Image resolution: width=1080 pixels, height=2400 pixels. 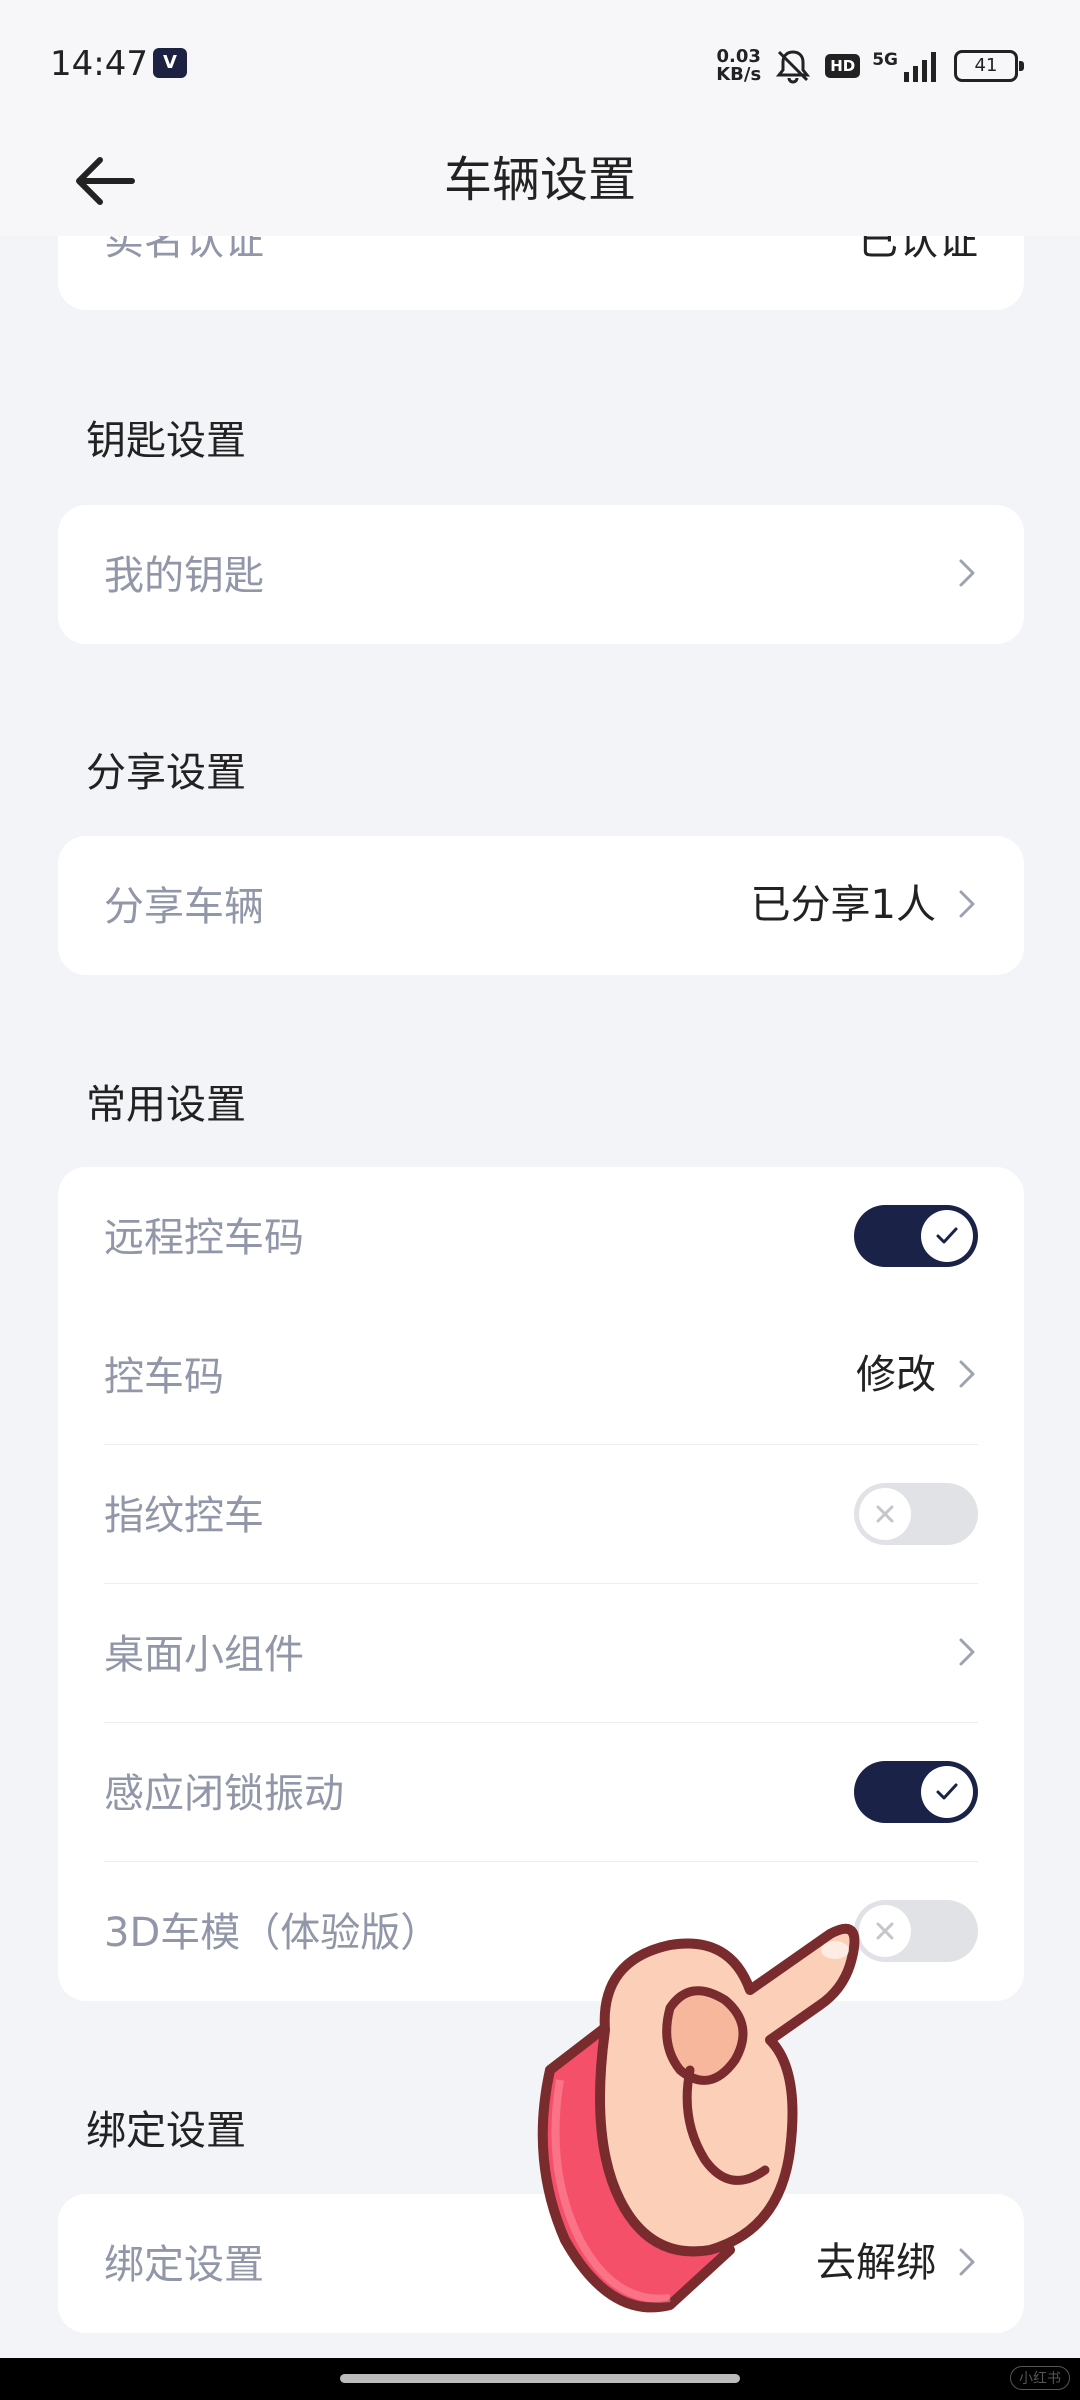 I want to click on home-indicator, so click(x=540, y=2378).